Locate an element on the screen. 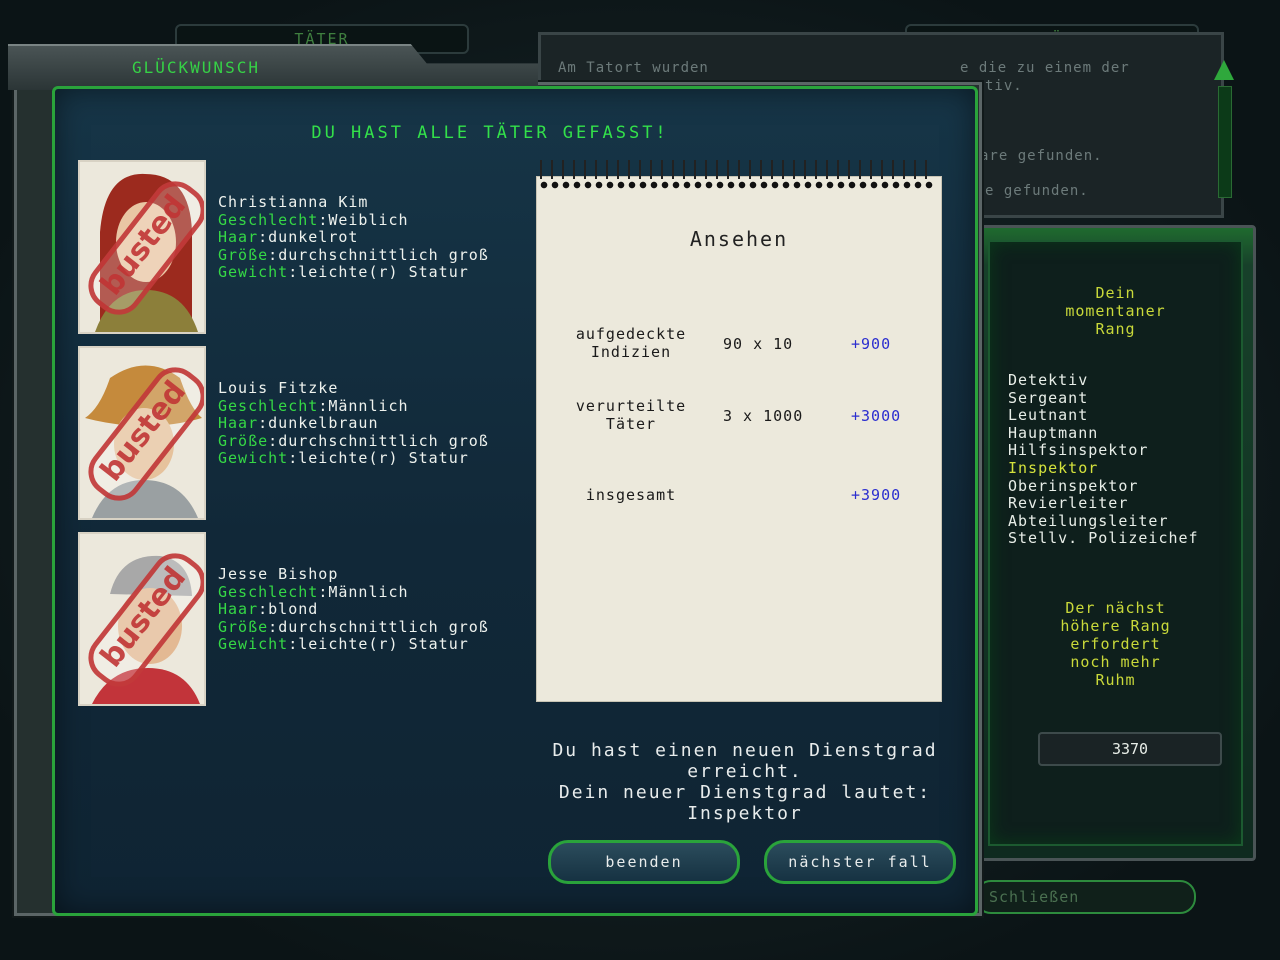 The height and width of the screenshot is (960, 1280). rank-item: Detektiv is located at coordinates (1048, 380).